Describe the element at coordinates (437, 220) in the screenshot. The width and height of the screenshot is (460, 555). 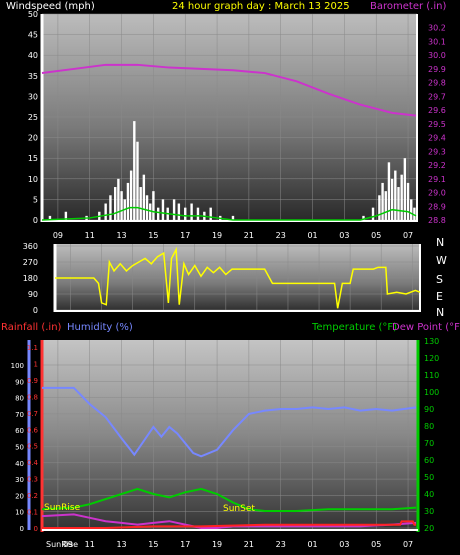
I see `barometer-tick-label: 28.8` at that location.